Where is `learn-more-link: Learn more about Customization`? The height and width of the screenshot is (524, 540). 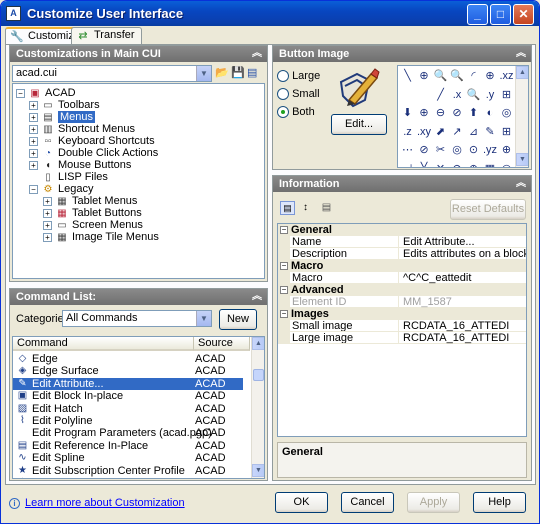 learn-more-link: Learn more about Customization is located at coordinates (105, 503).